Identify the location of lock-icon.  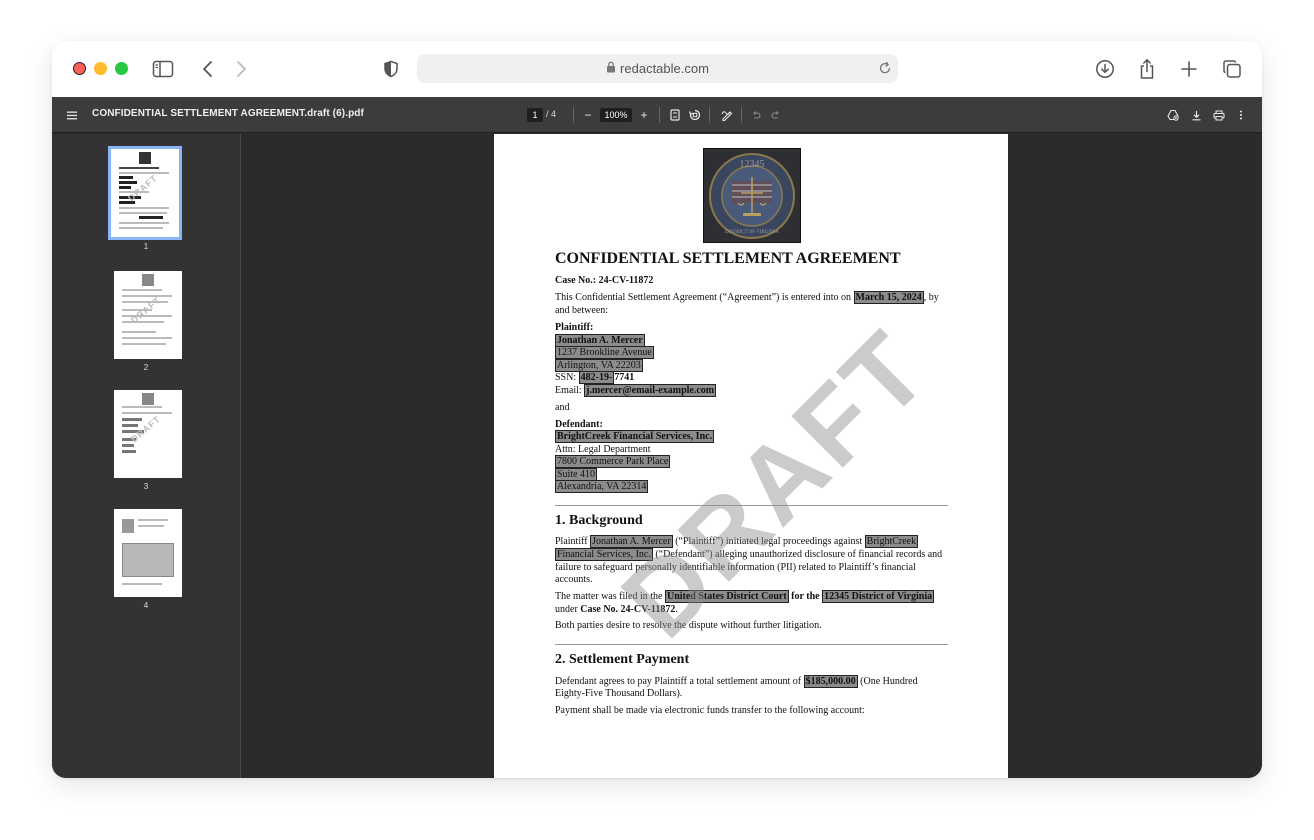
(611, 69).